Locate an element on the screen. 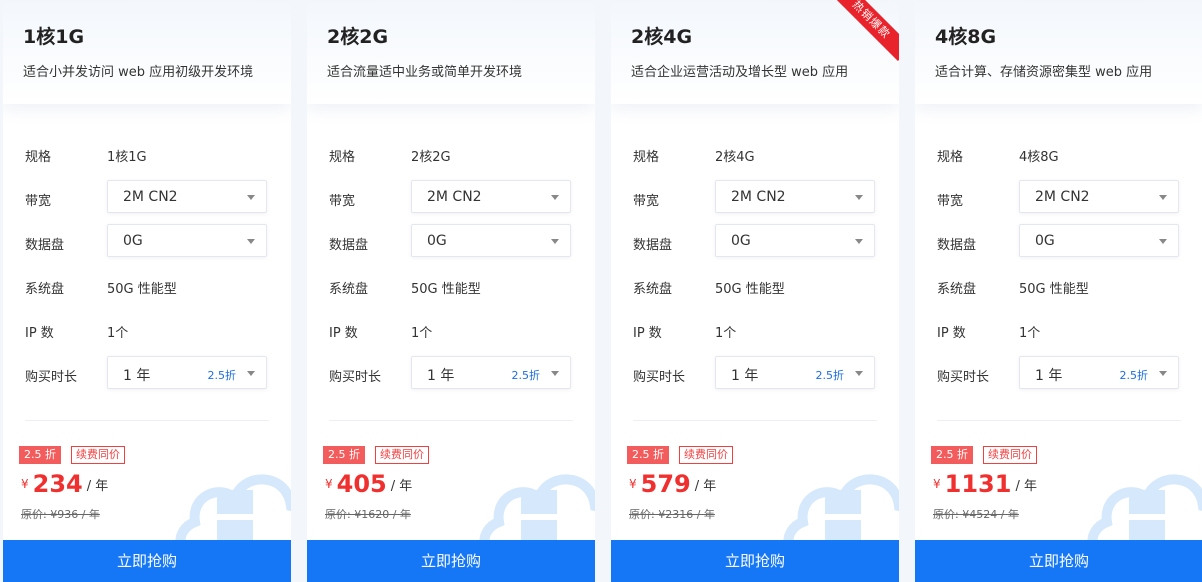 Image resolution: width=1202 pixels, height=582 pixels. plan-title: 4核8G is located at coordinates (966, 37).